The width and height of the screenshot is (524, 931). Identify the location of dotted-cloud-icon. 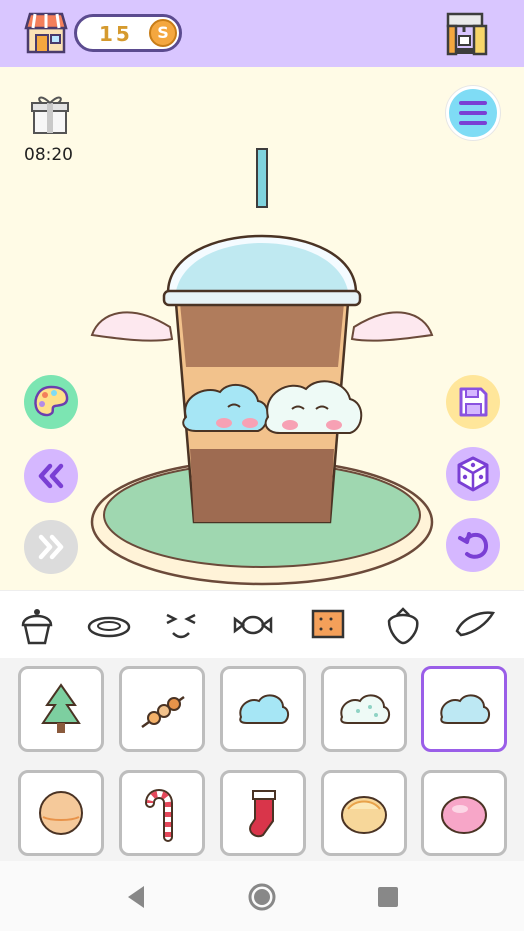
(365, 709).